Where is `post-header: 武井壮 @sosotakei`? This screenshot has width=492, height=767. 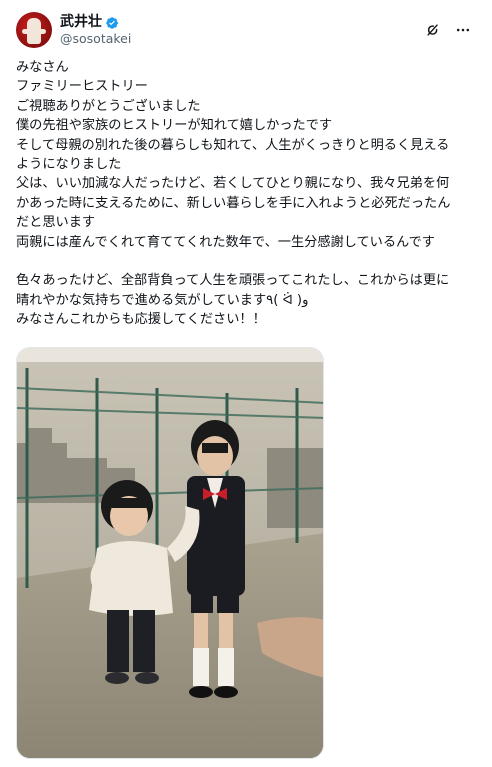 post-header: 武井壮 @sosotakei is located at coordinates (246, 30).